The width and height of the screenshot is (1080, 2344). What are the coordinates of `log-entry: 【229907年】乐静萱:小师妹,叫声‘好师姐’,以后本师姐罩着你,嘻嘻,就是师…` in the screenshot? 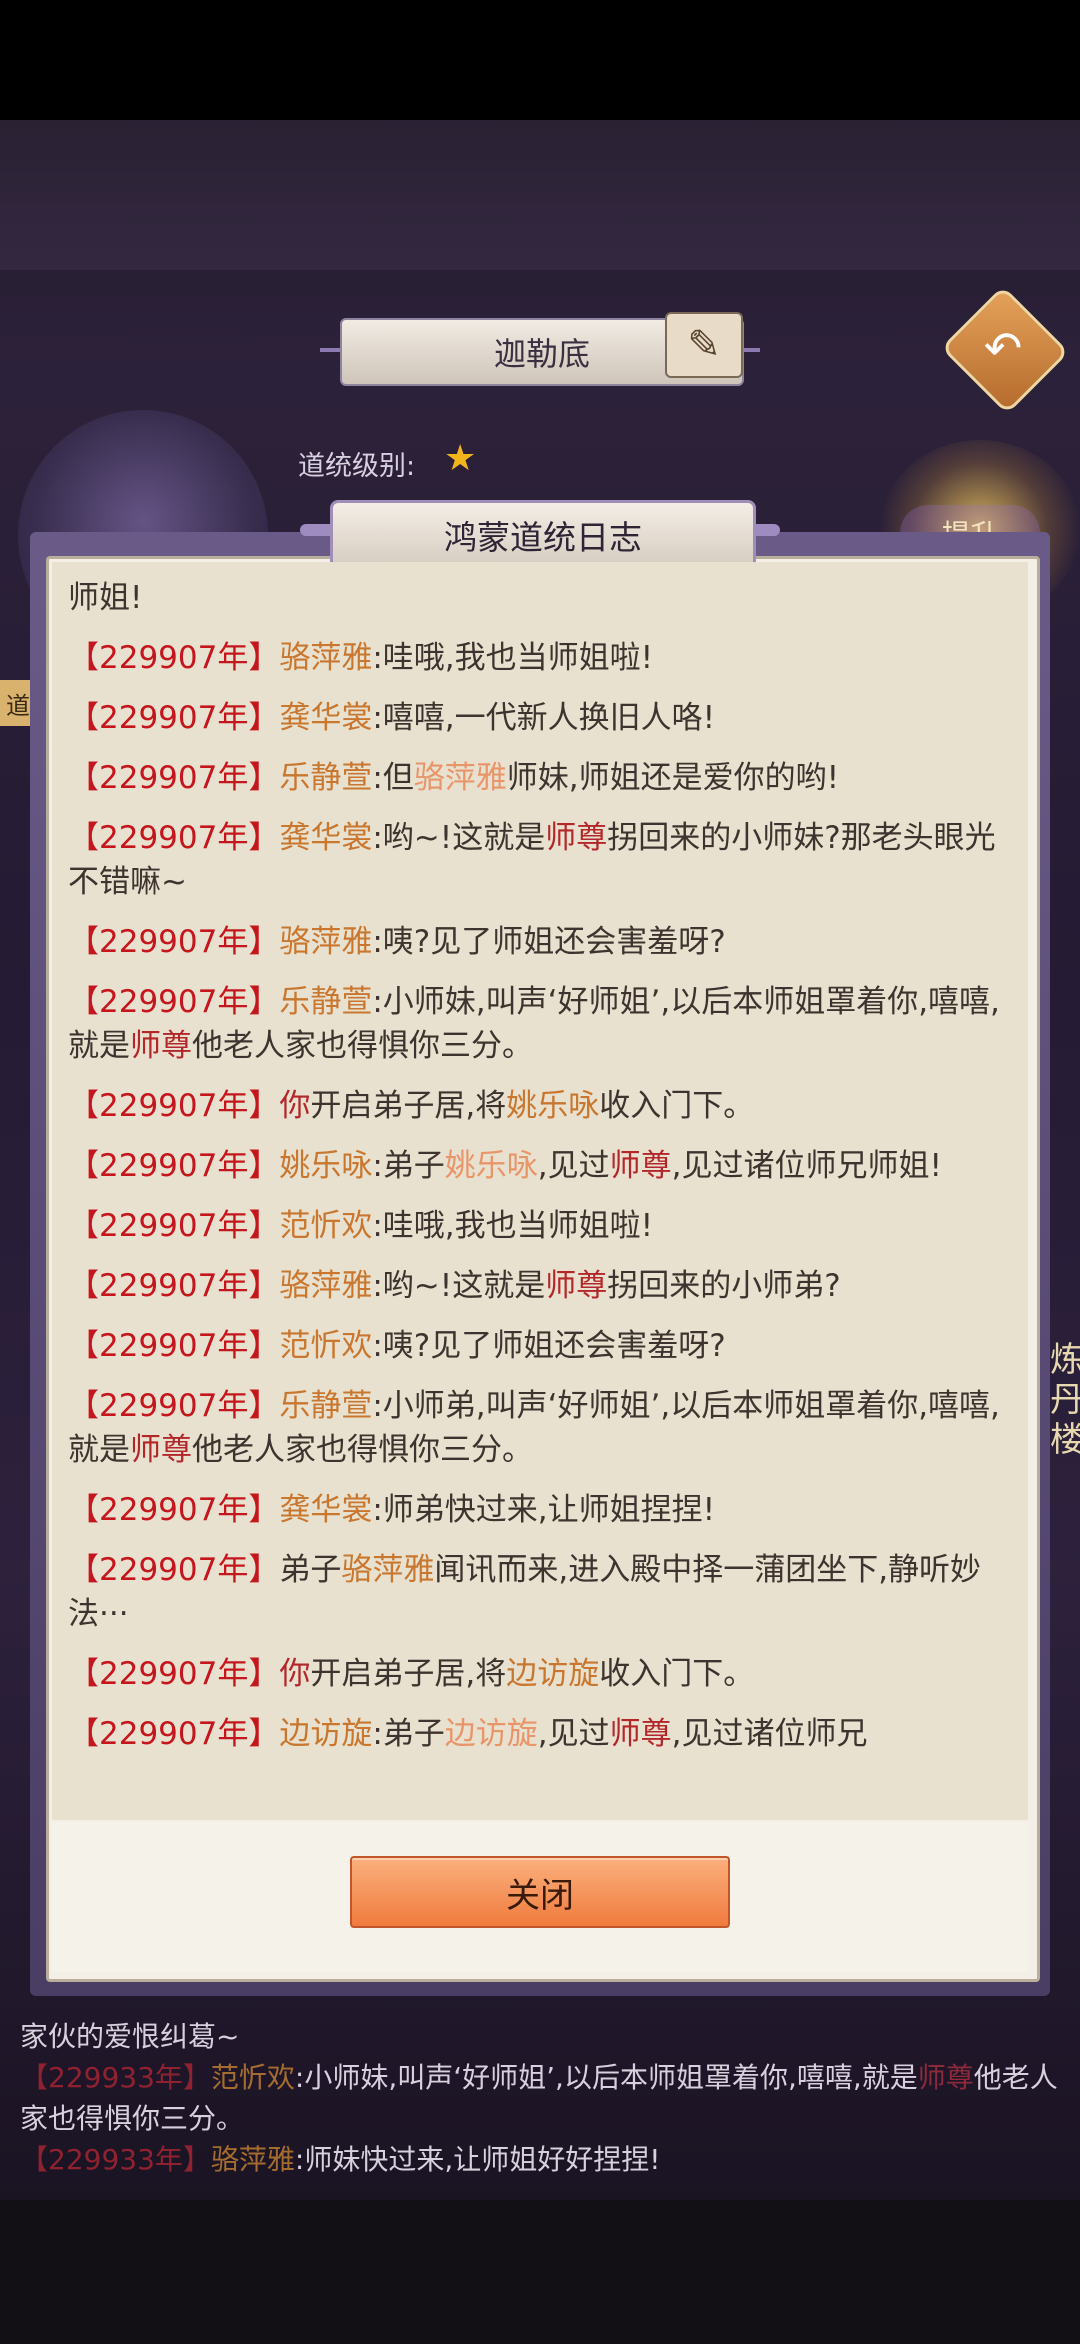 It's located at (540, 1024).